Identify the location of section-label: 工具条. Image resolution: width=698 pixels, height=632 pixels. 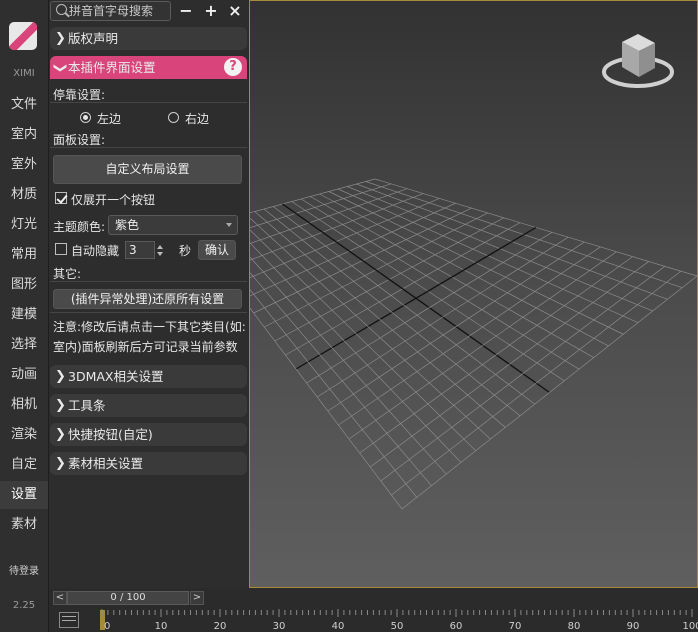
(87, 405).